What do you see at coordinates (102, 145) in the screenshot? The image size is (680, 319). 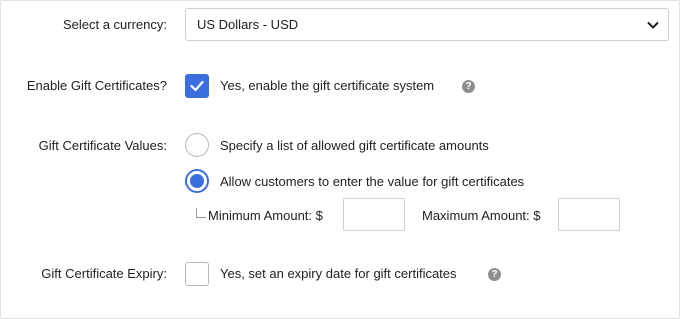 I see `gift-certificate-values-label: Gift Certificate Values:` at bounding box center [102, 145].